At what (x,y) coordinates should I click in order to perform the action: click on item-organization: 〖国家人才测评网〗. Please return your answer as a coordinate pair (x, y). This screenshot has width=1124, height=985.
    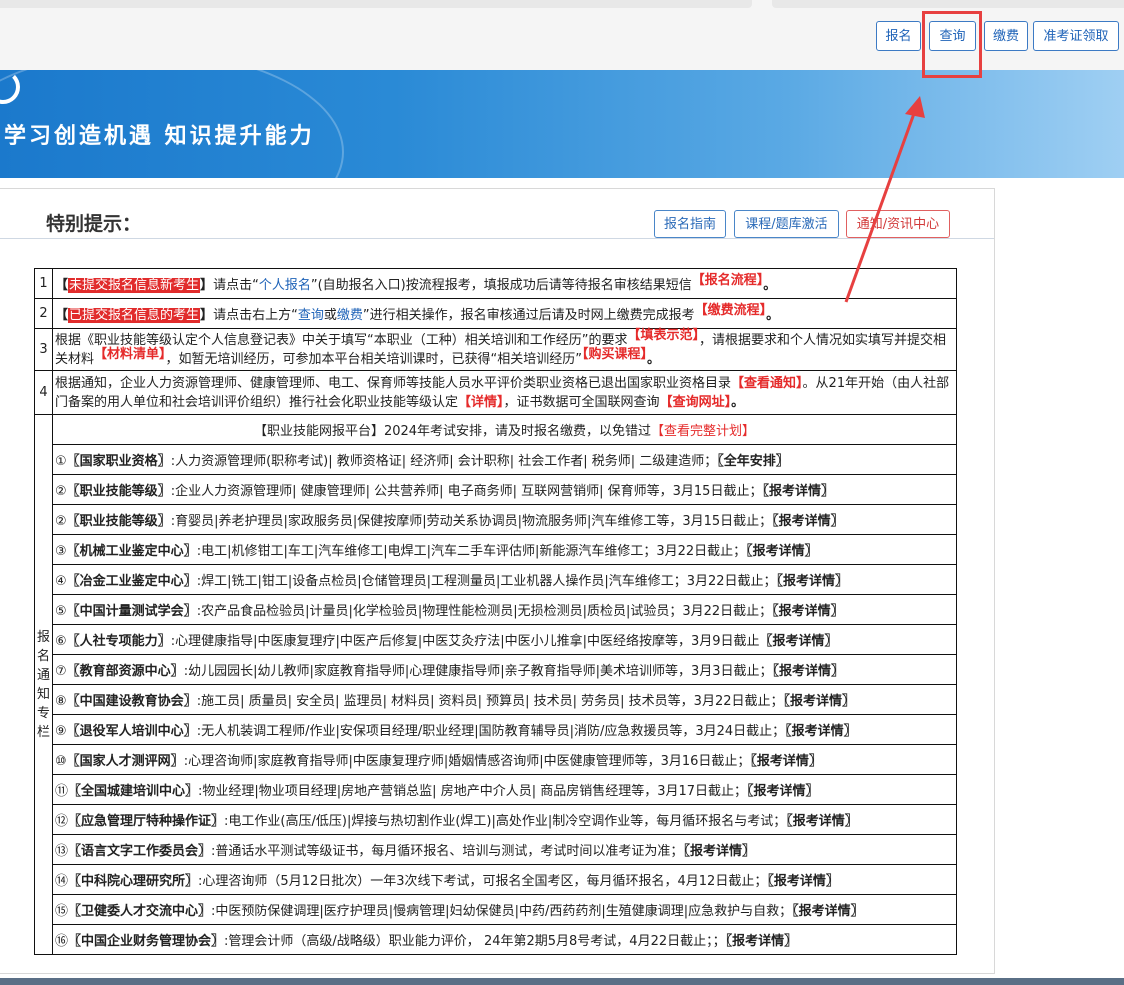
    Looking at the image, I should click on (125, 761).